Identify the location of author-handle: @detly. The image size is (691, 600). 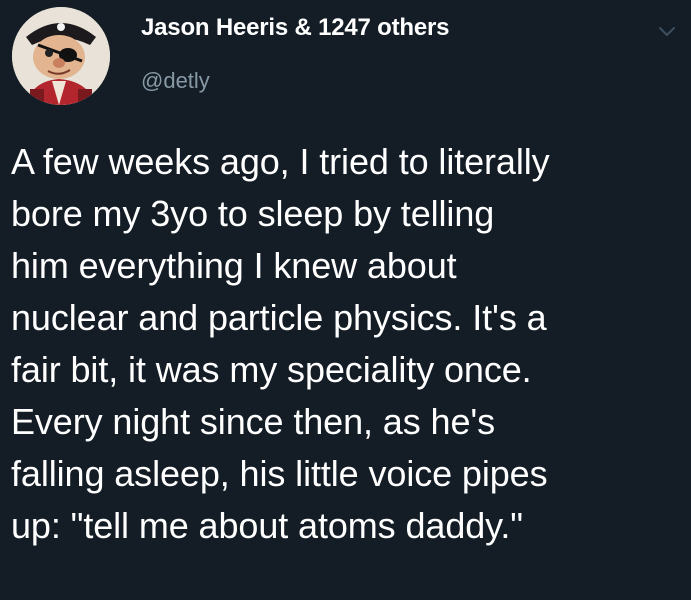
(396, 81).